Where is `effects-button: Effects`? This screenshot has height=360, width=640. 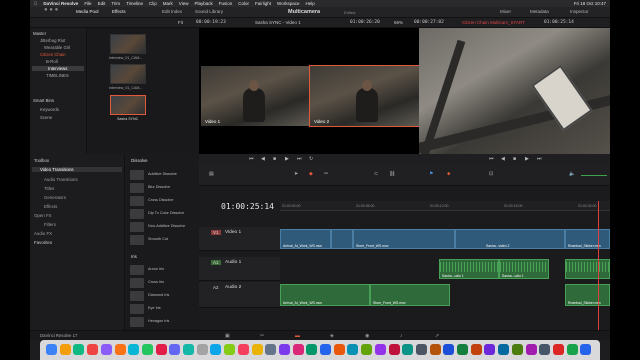
effects-button: Effects is located at coordinates (119, 11).